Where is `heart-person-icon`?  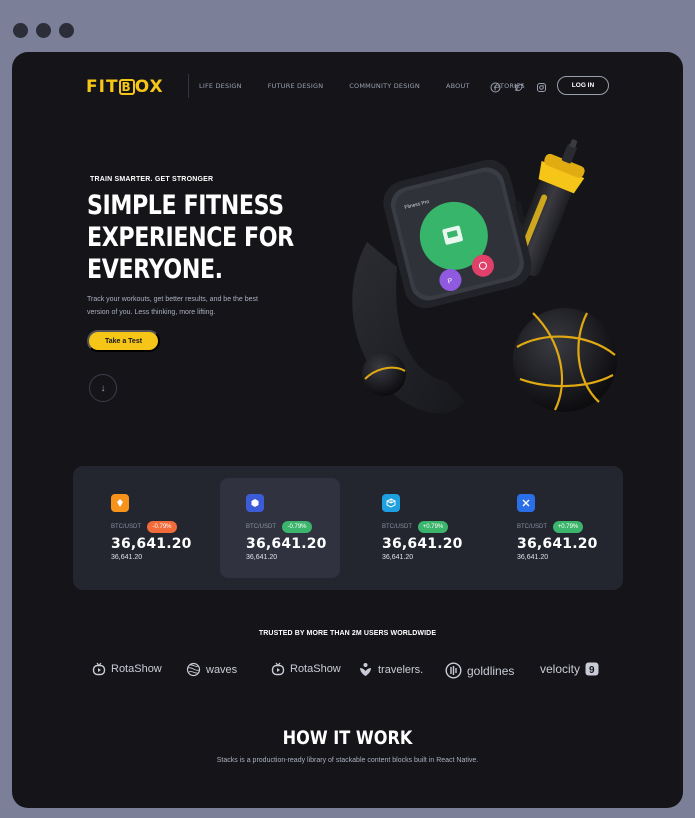 heart-person-icon is located at coordinates (365, 669).